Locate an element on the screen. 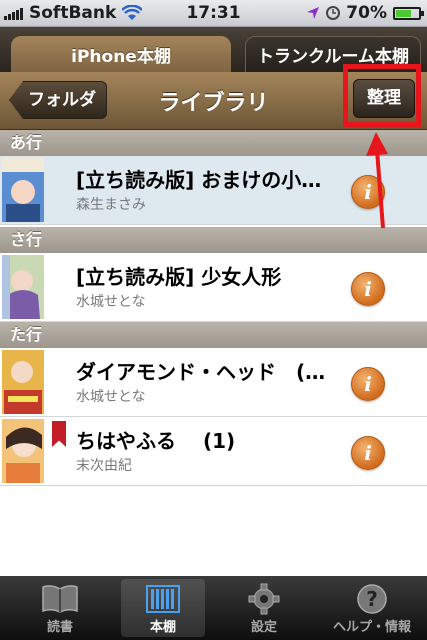  book-title: [立ち読み版] 少女人形 is located at coordinates (179, 277).